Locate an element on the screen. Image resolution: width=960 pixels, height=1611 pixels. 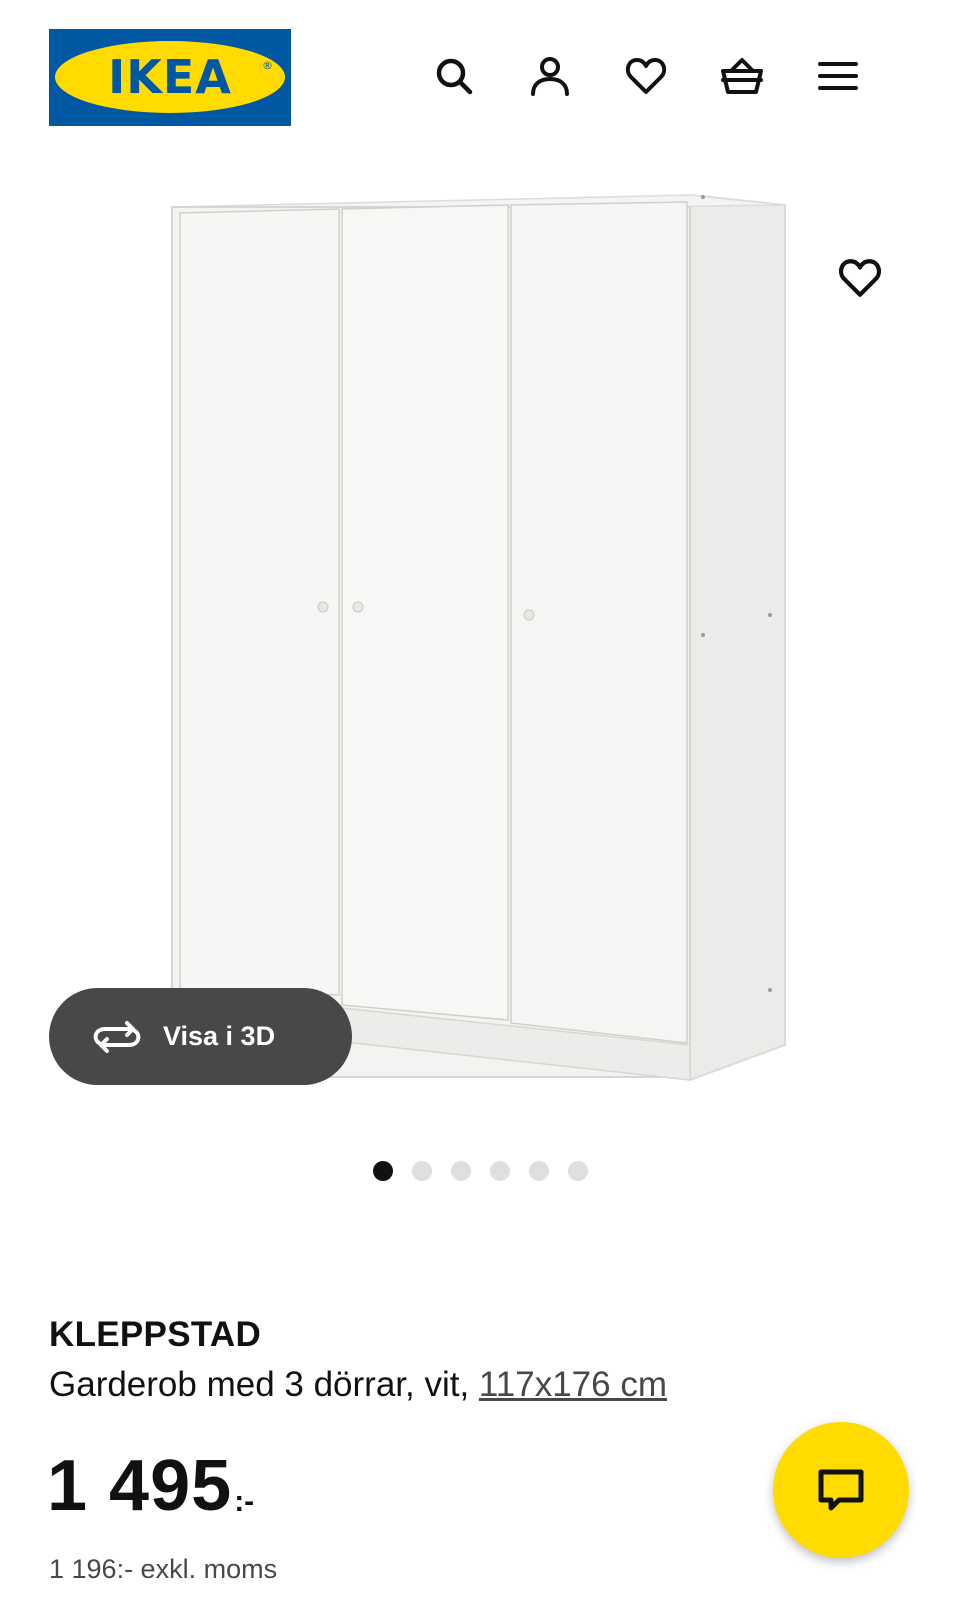
logo-text: IKEA is located at coordinates (170, 77).